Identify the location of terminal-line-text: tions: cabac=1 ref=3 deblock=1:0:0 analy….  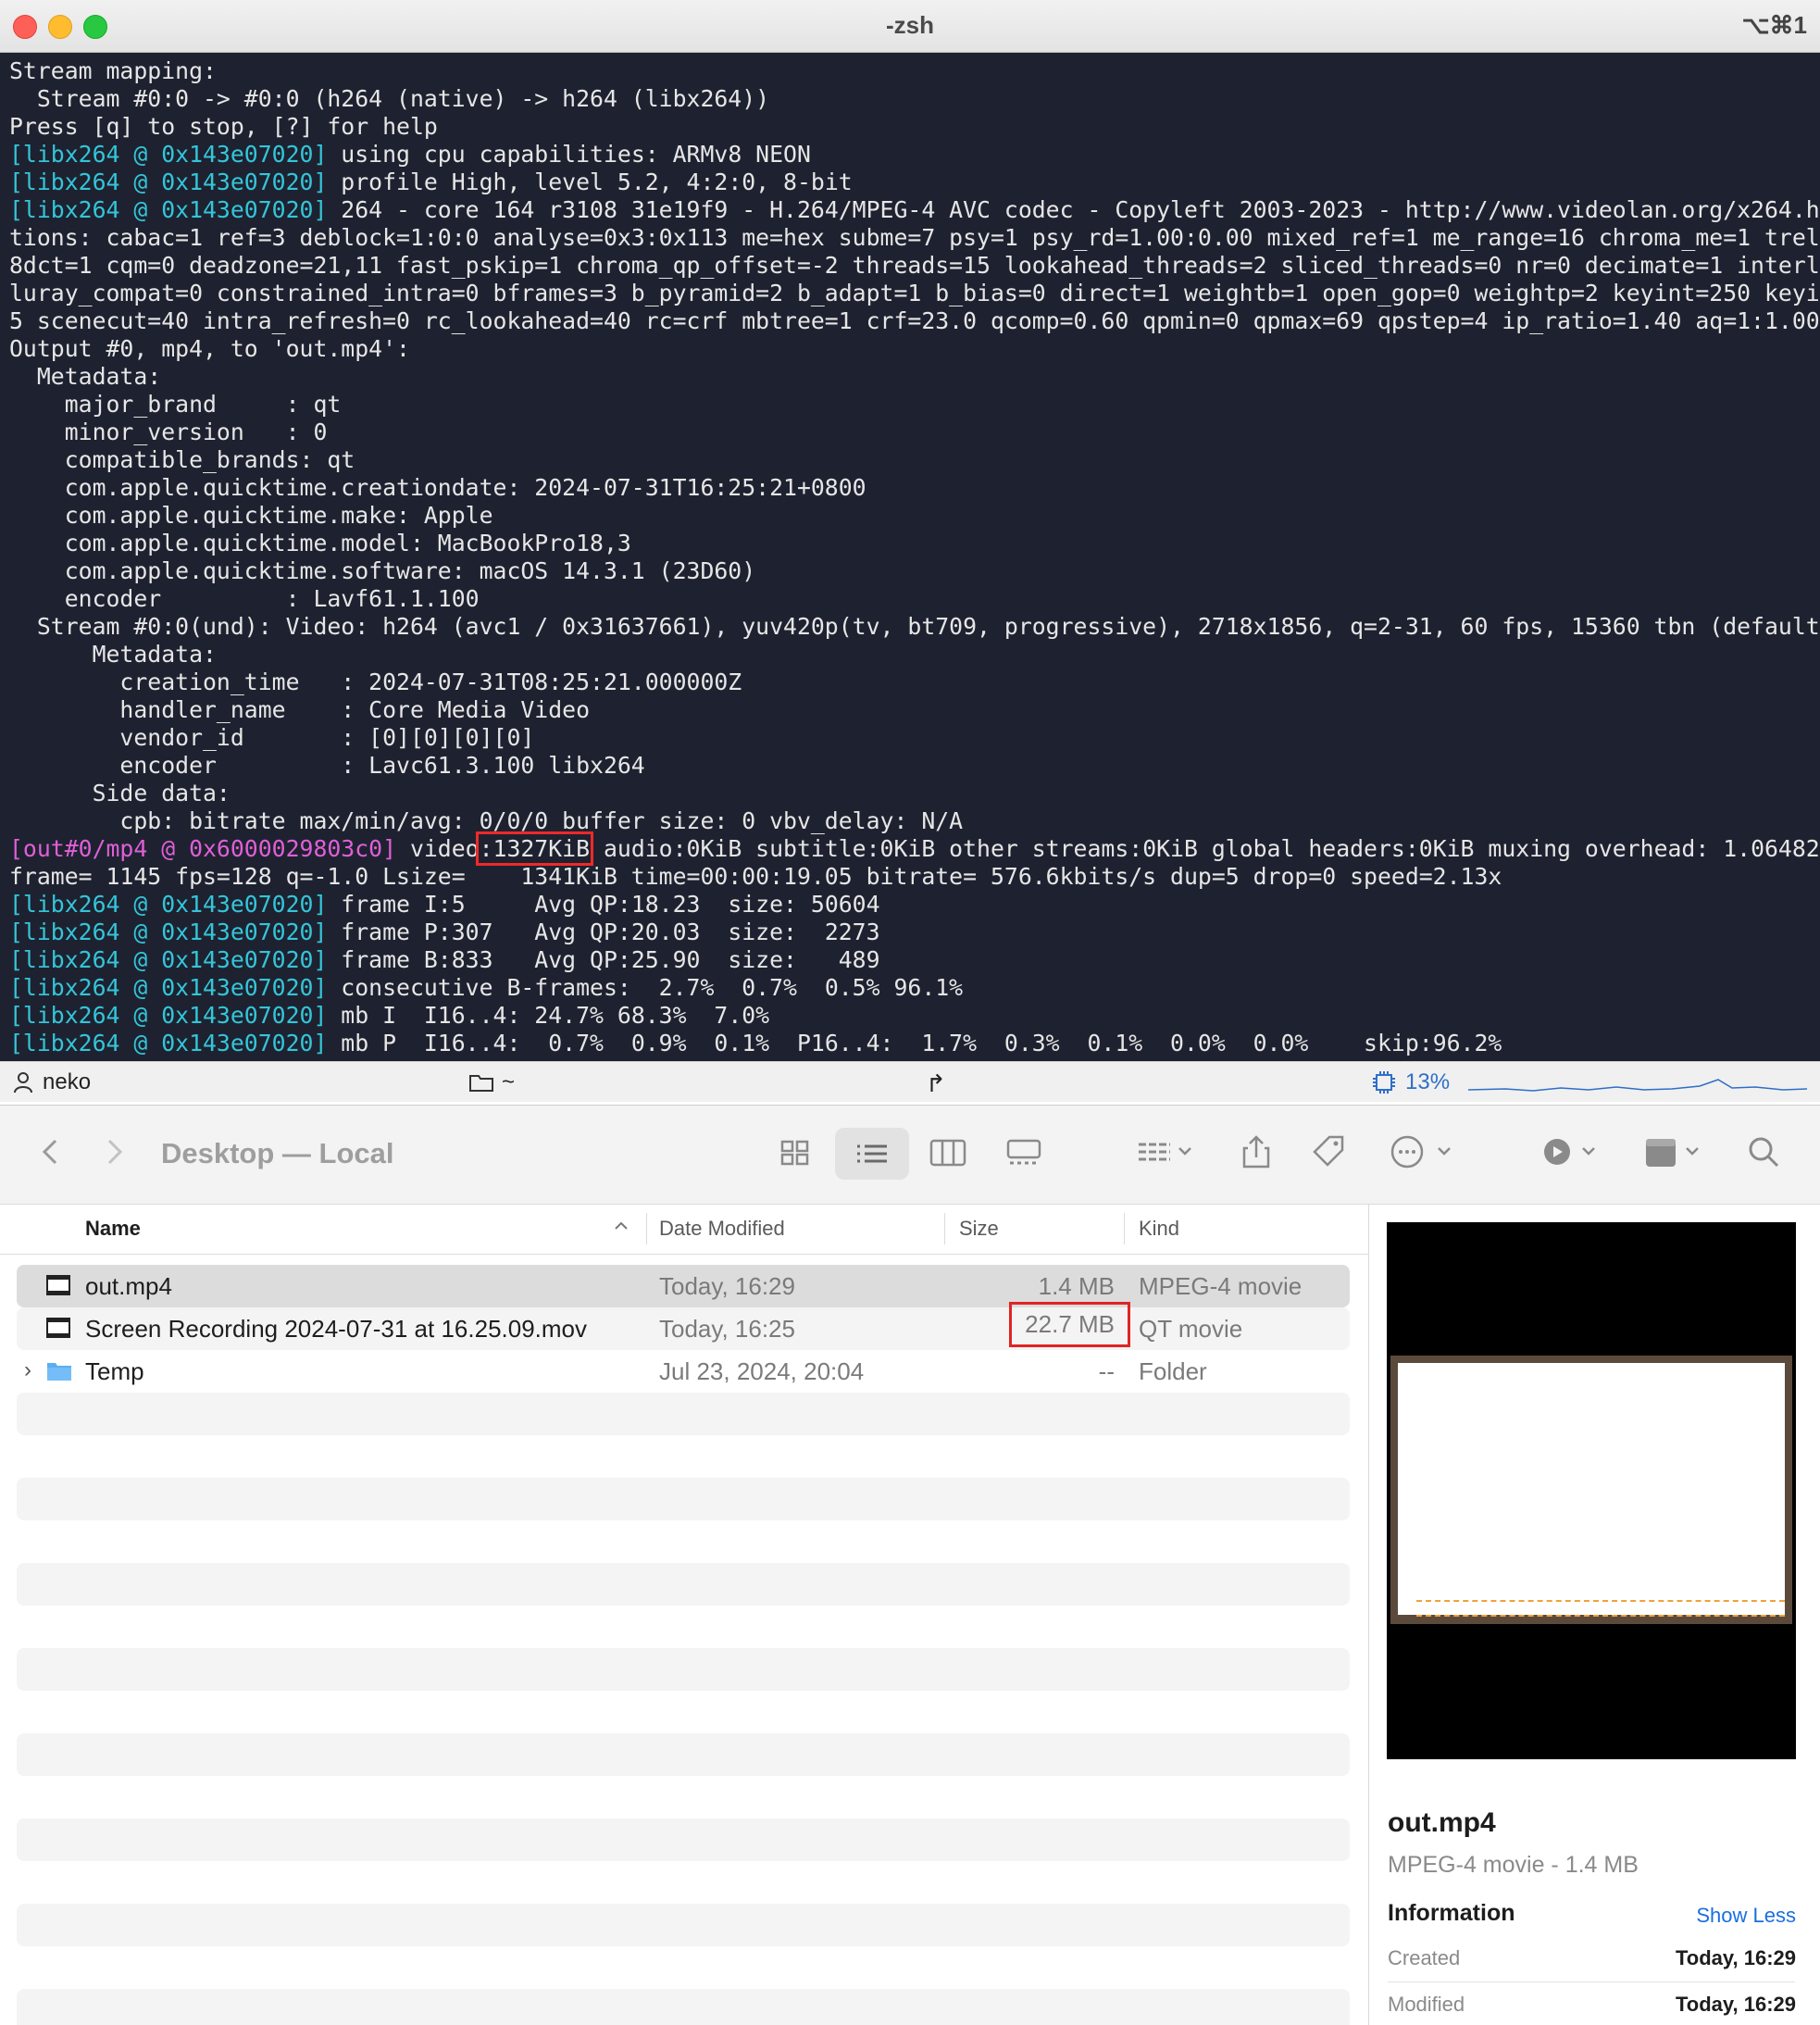
(914, 237).